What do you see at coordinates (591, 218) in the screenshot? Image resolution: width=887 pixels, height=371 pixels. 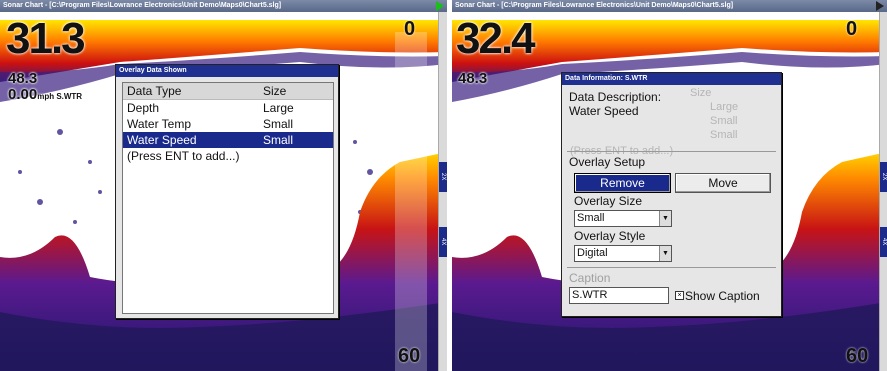 I see `overlay-size-value: Small` at bounding box center [591, 218].